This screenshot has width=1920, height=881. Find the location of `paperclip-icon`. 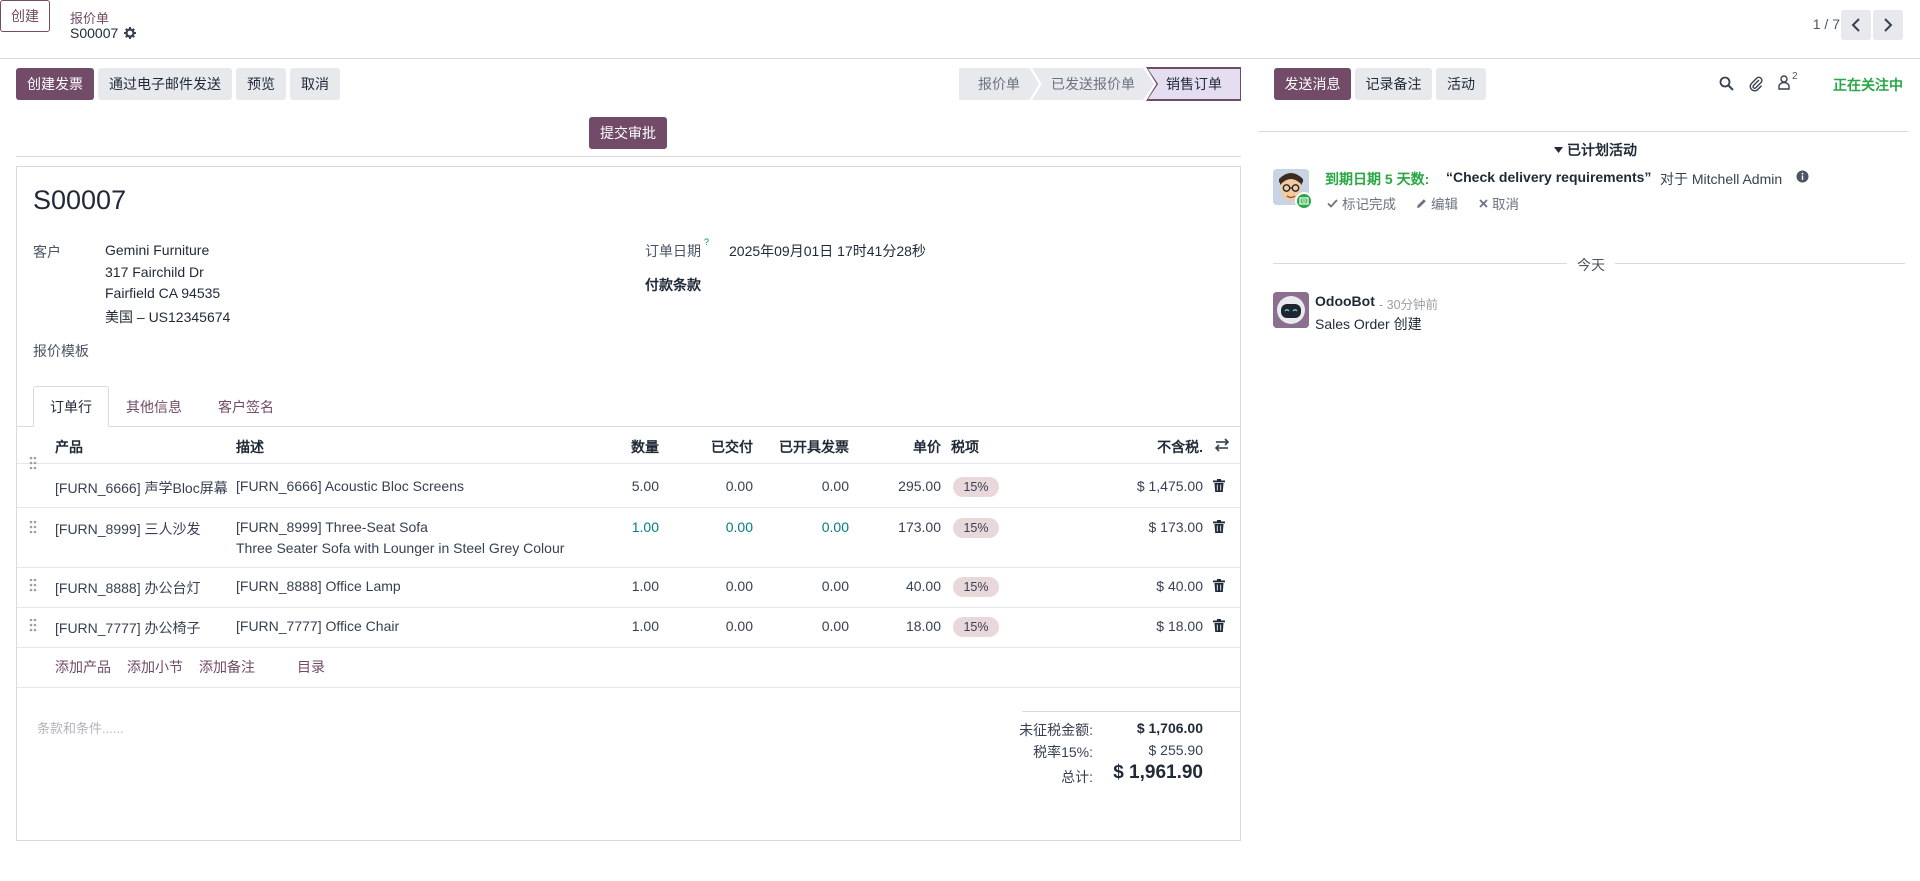

paperclip-icon is located at coordinates (1756, 83).